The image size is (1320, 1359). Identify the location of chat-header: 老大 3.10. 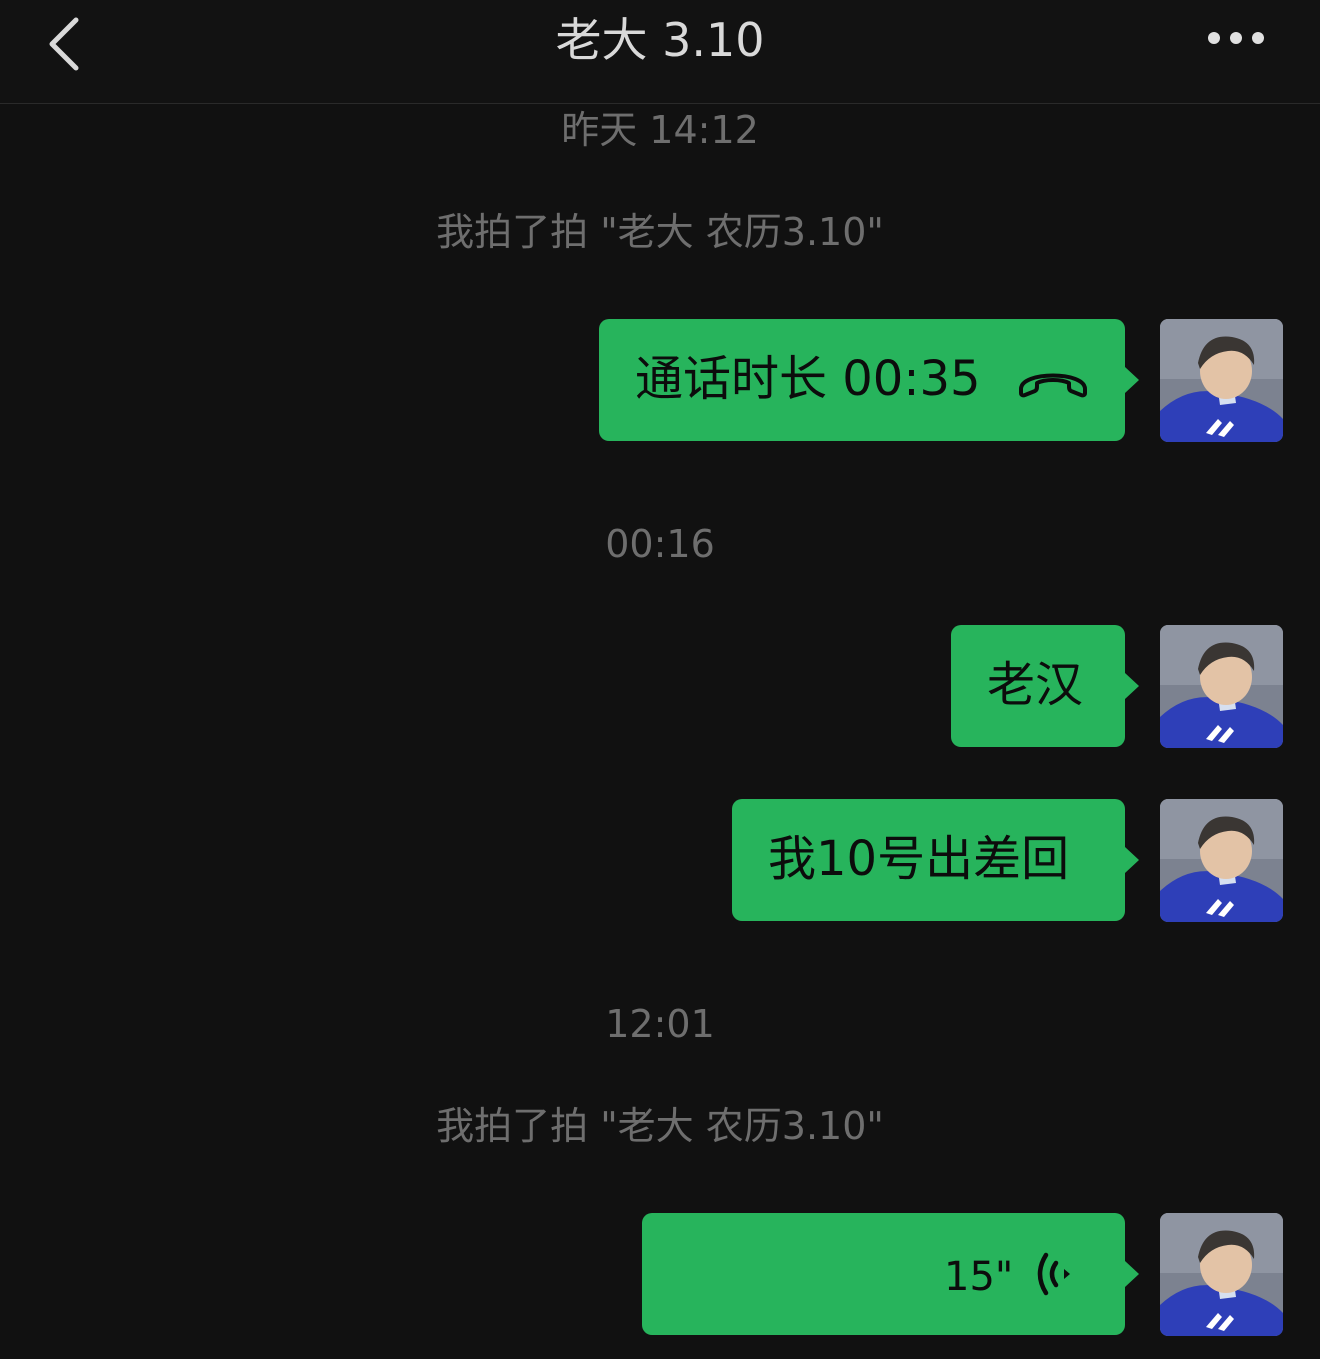
(660, 52).